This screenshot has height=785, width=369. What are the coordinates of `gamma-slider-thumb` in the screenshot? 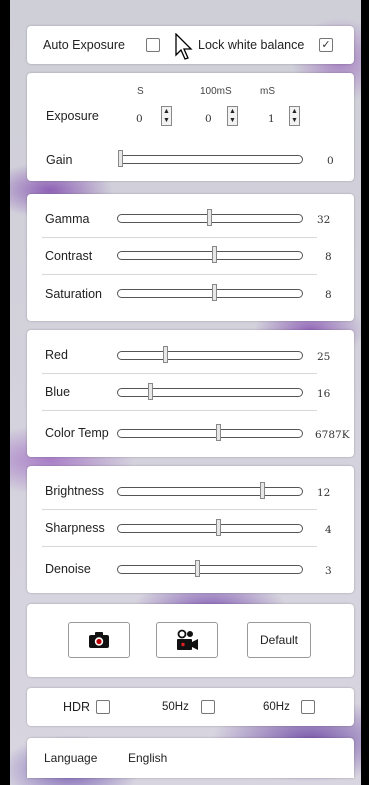 It's located at (209, 217).